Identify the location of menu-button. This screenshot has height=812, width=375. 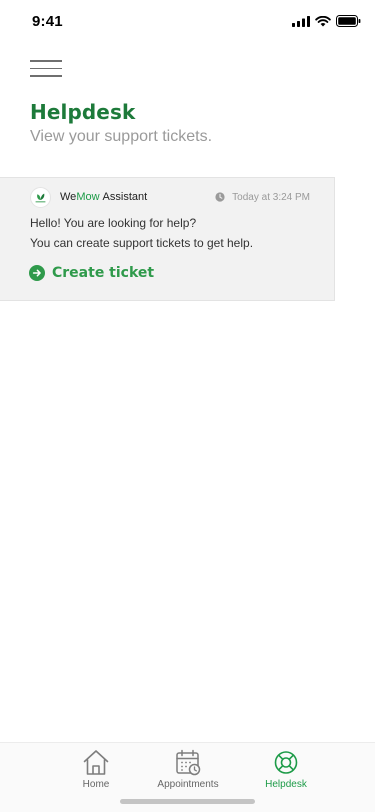
(46, 70).